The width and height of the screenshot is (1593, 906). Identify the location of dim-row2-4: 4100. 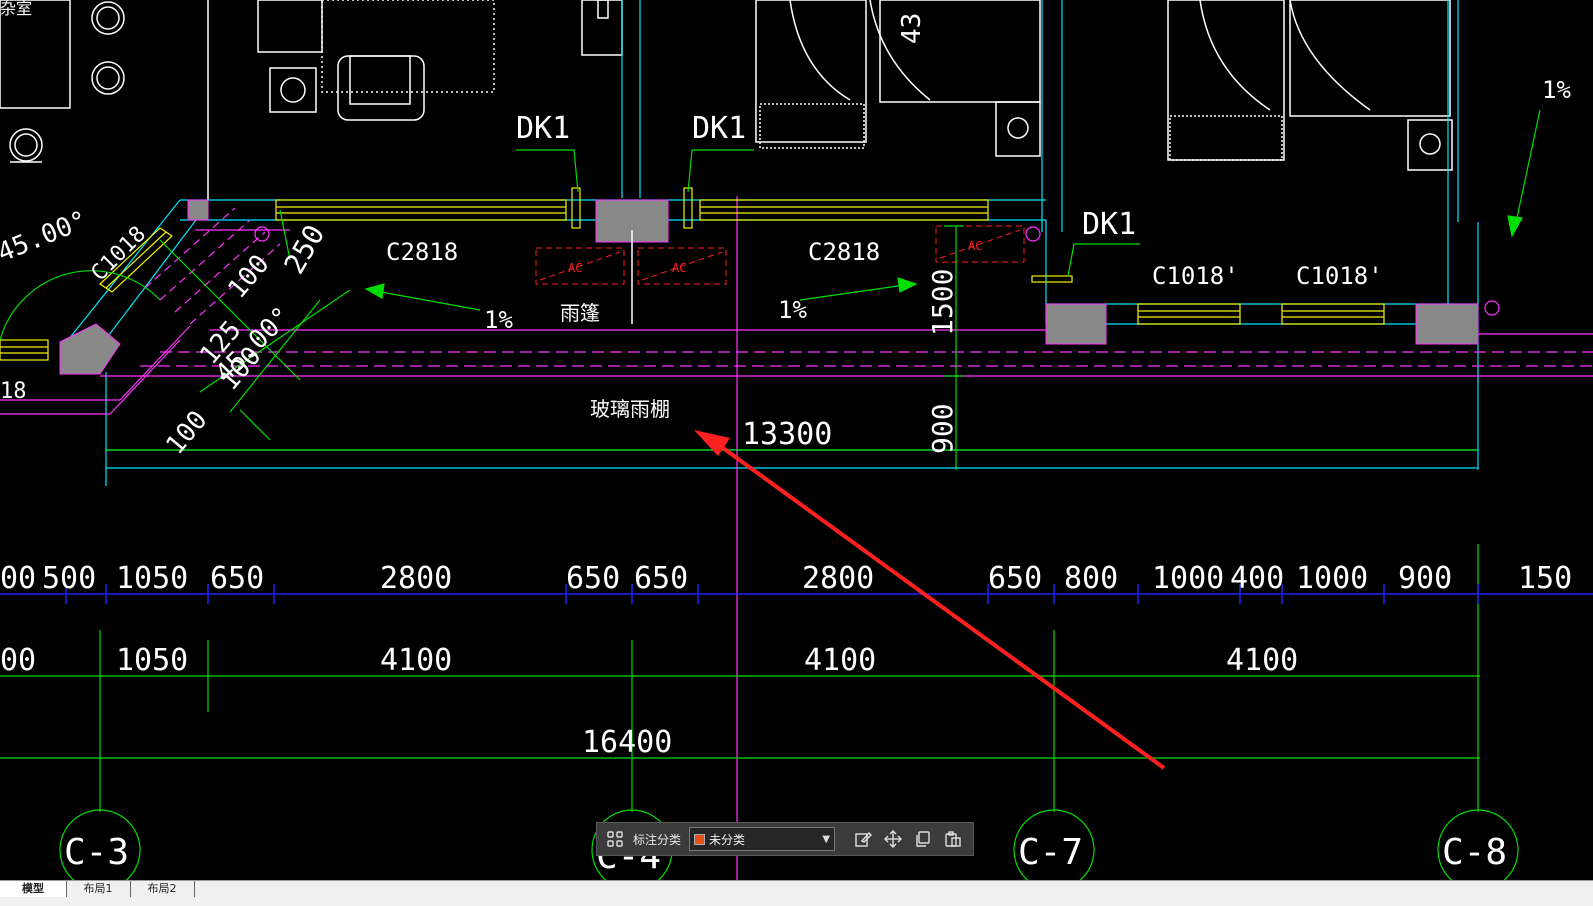
(1262, 660).